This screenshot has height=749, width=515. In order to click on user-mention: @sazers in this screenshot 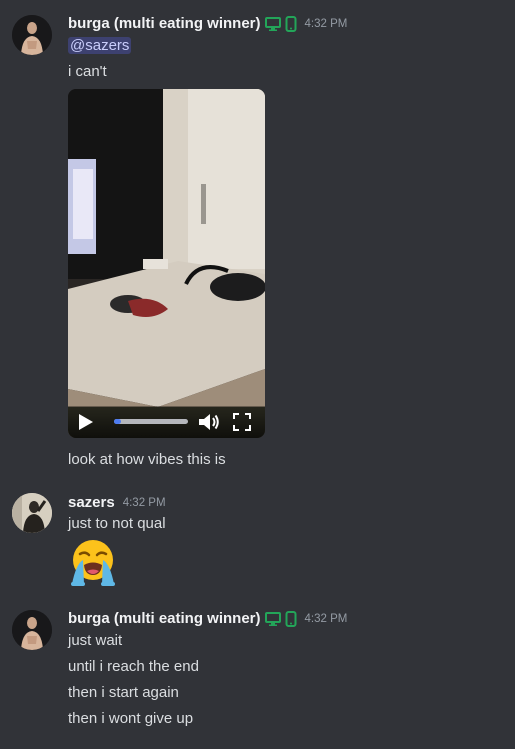, I will do `click(100, 45)`.